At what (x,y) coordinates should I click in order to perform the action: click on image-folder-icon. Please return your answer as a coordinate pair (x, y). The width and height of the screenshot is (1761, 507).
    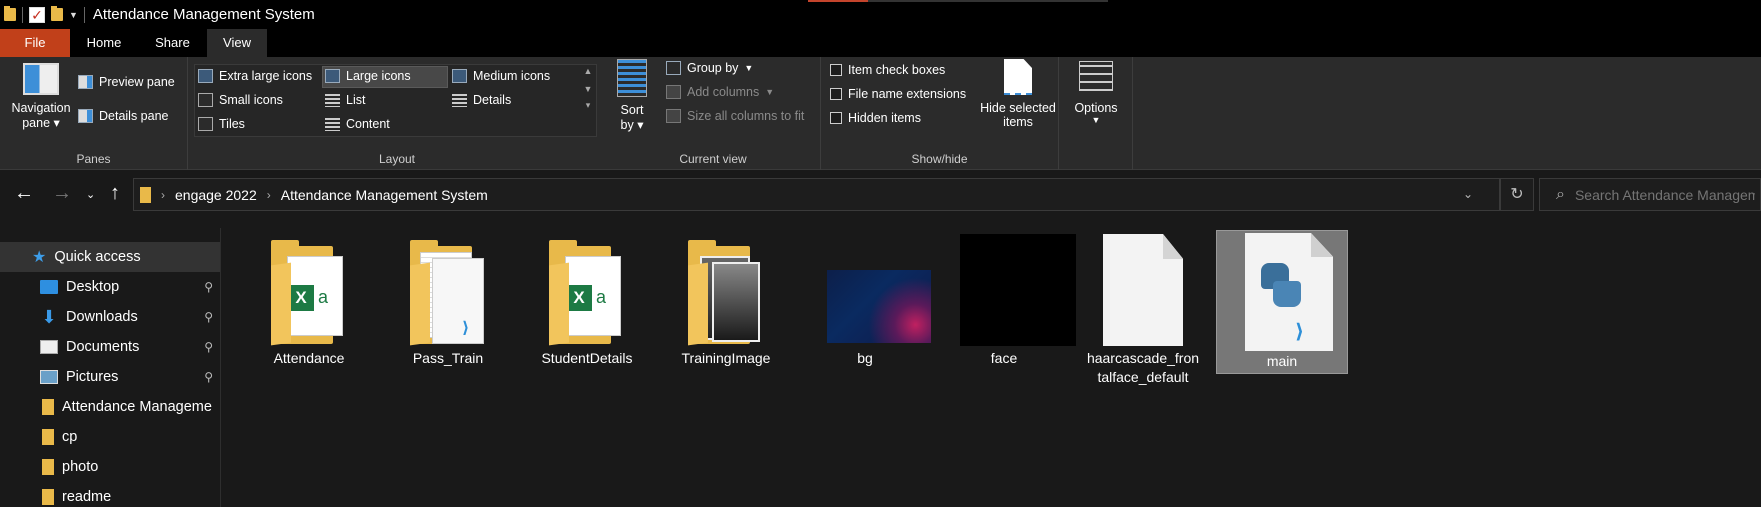
    Looking at the image, I should click on (726, 290).